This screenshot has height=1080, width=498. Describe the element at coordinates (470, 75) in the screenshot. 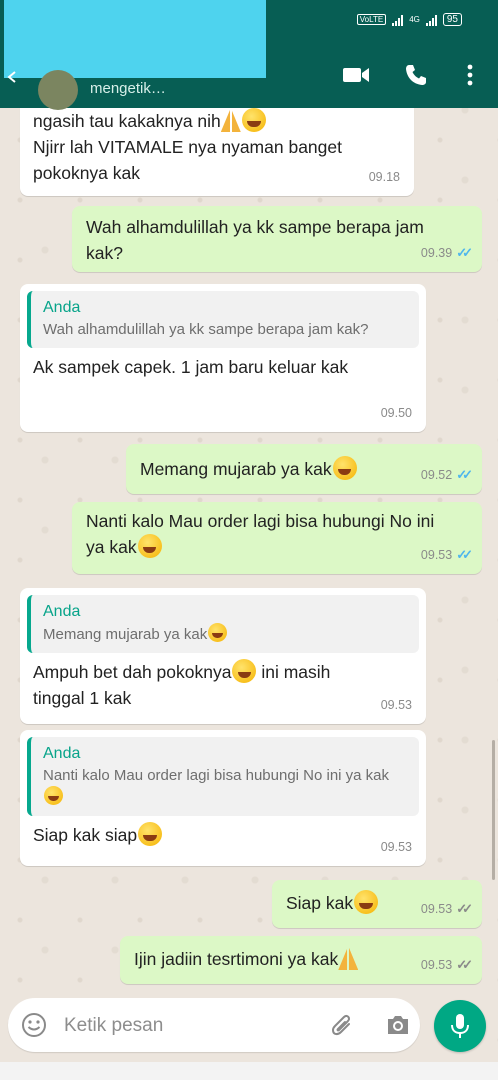

I see `more-options-icon` at that location.